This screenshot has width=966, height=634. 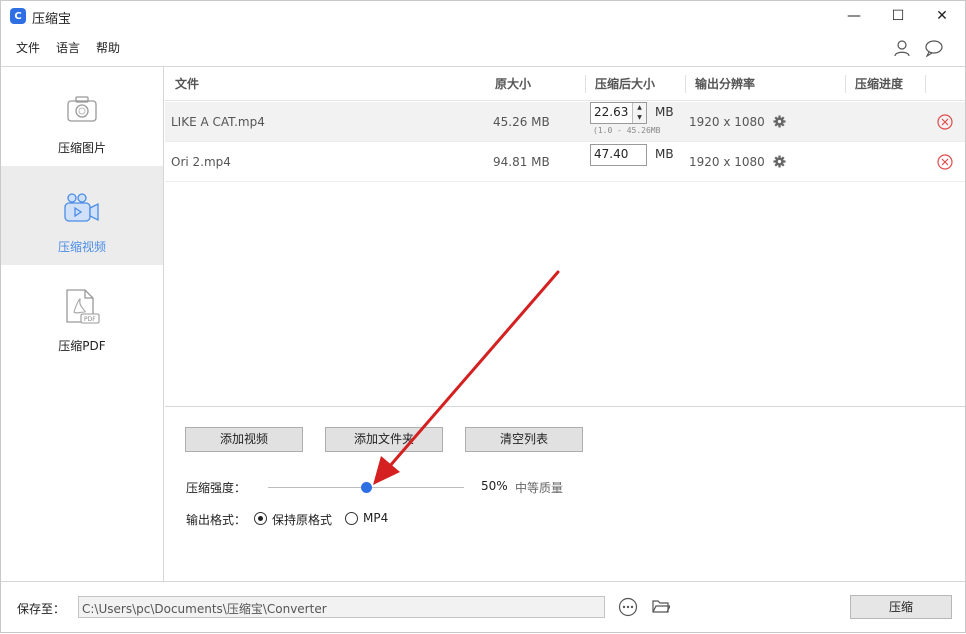 I want to click on clear-list-button: 清空列表, so click(x=524, y=439).